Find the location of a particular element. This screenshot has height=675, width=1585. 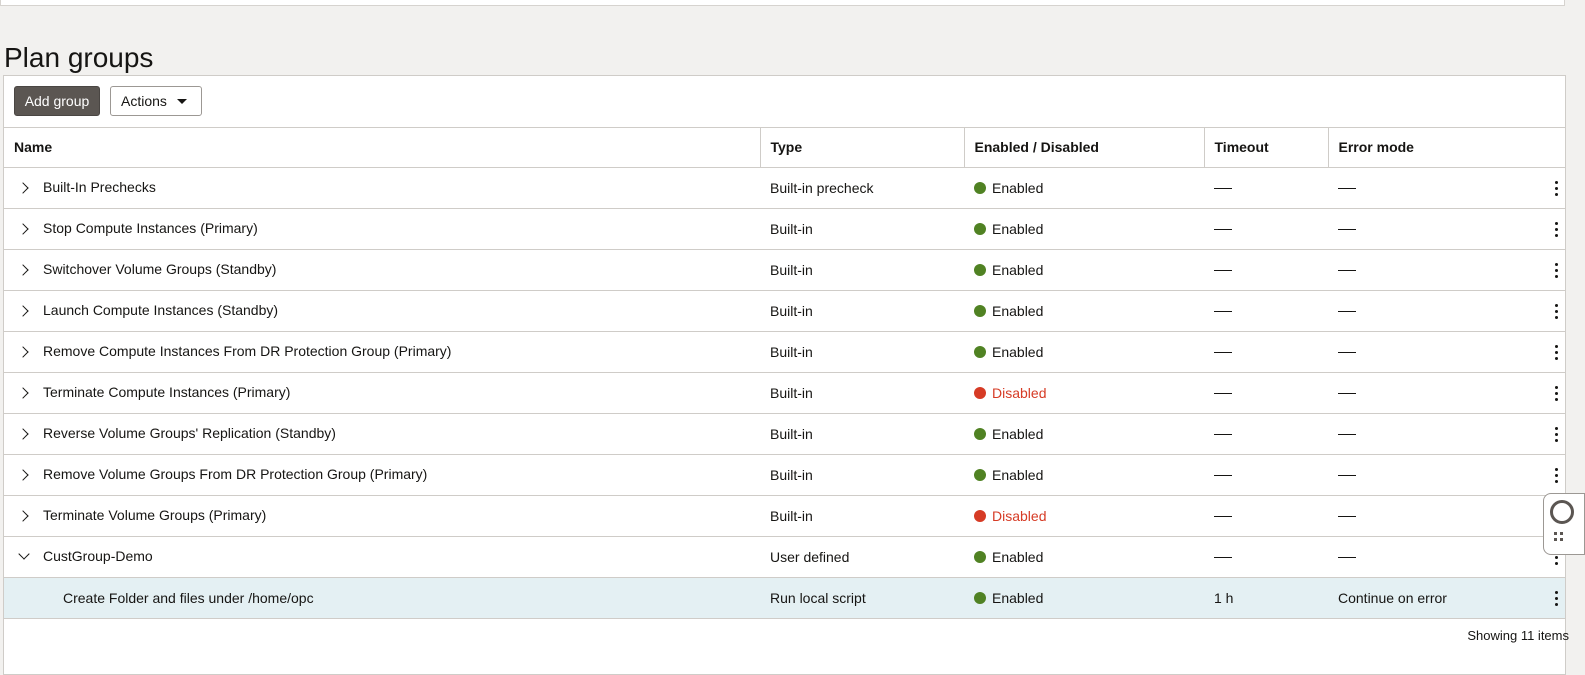

collapse-row-button is located at coordinates (25, 556).